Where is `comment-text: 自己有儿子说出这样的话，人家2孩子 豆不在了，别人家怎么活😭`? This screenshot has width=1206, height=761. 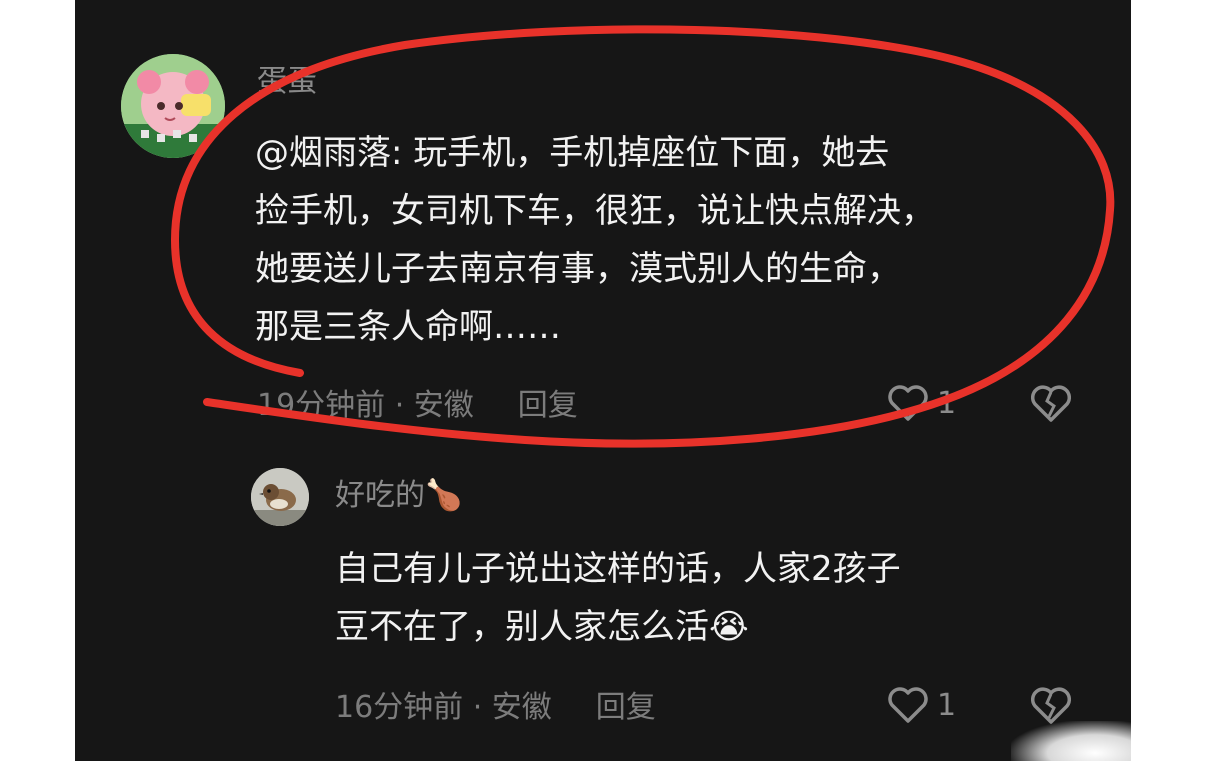 comment-text: 自己有儿子说出这样的话，人家2孩子 豆不在了，别人家怎么活😭 is located at coordinates (618, 598).